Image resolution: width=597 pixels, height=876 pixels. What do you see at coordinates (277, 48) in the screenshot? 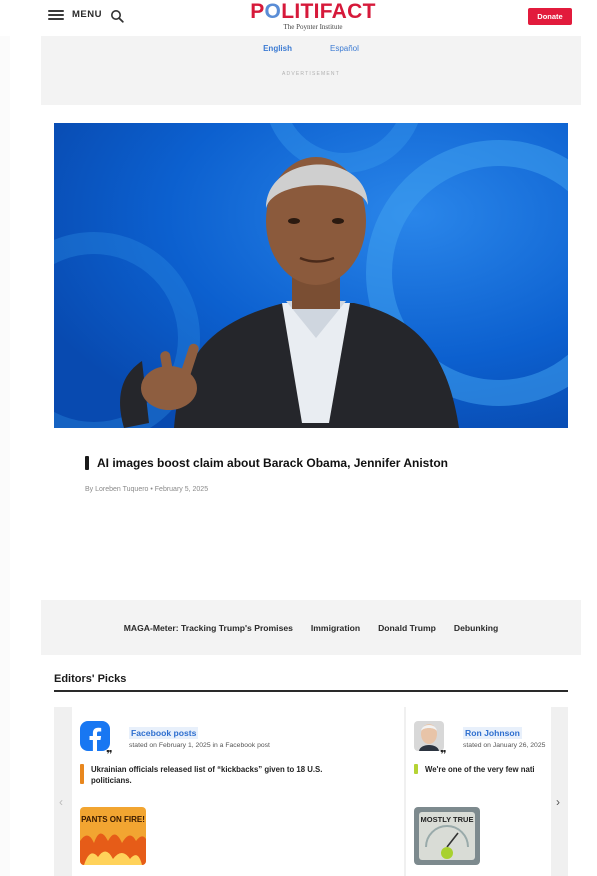
I see `lang-english-link: English` at bounding box center [277, 48].